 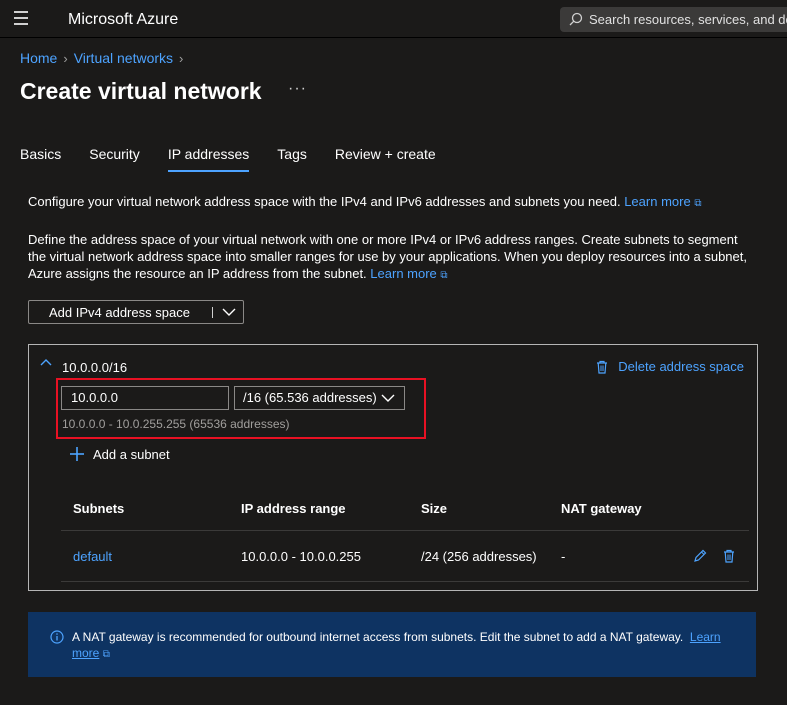 I want to click on delete-address-space-button: Delete address space, so click(x=670, y=366).